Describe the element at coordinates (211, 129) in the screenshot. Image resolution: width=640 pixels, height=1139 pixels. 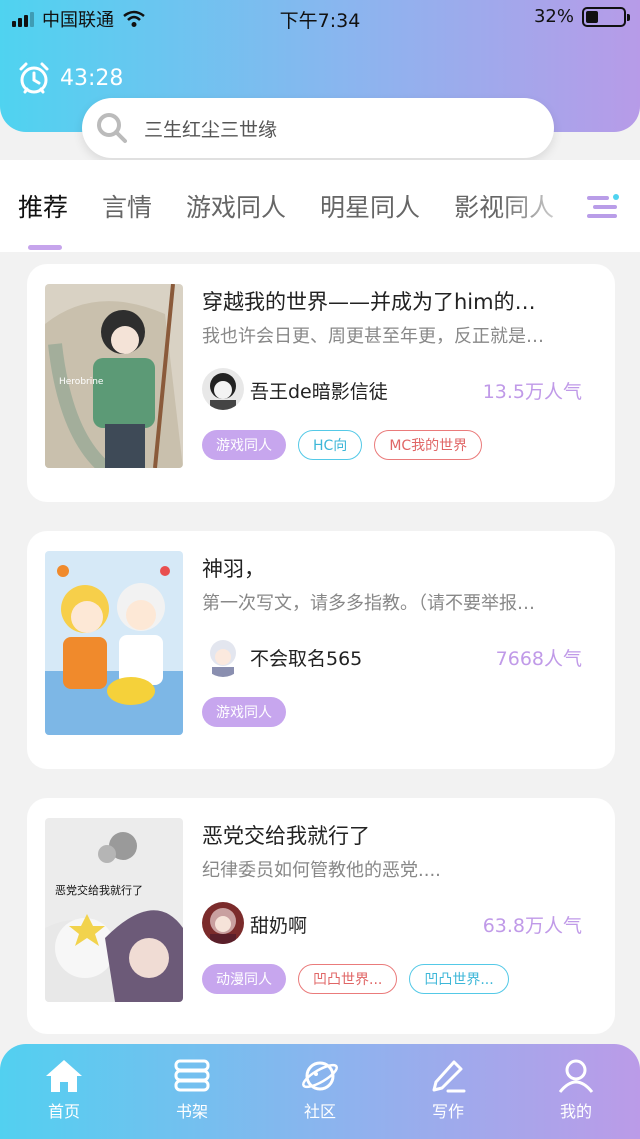
I see `search-placeholder: 三生红尘三世缘` at that location.